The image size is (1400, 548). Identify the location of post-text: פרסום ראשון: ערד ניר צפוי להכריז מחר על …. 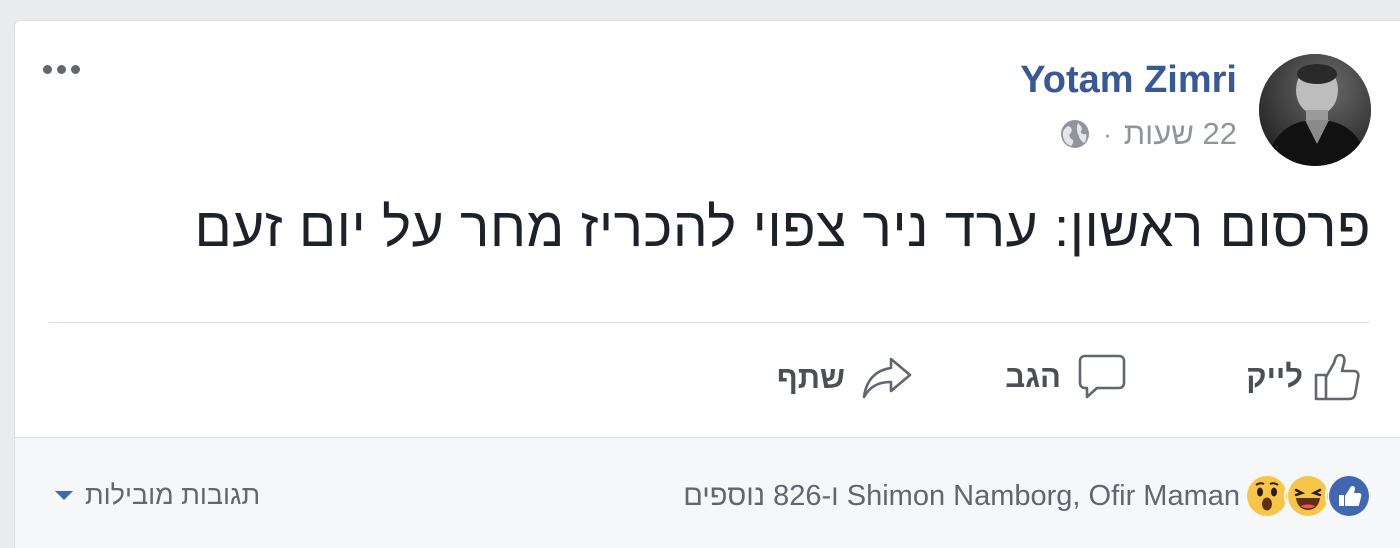
(782, 227).